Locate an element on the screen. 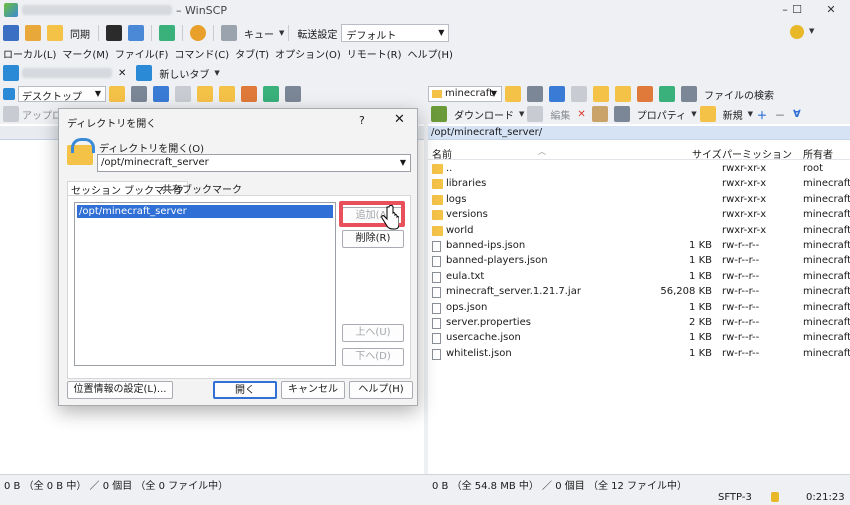  blurred-session-tab is located at coordinates (67, 73).